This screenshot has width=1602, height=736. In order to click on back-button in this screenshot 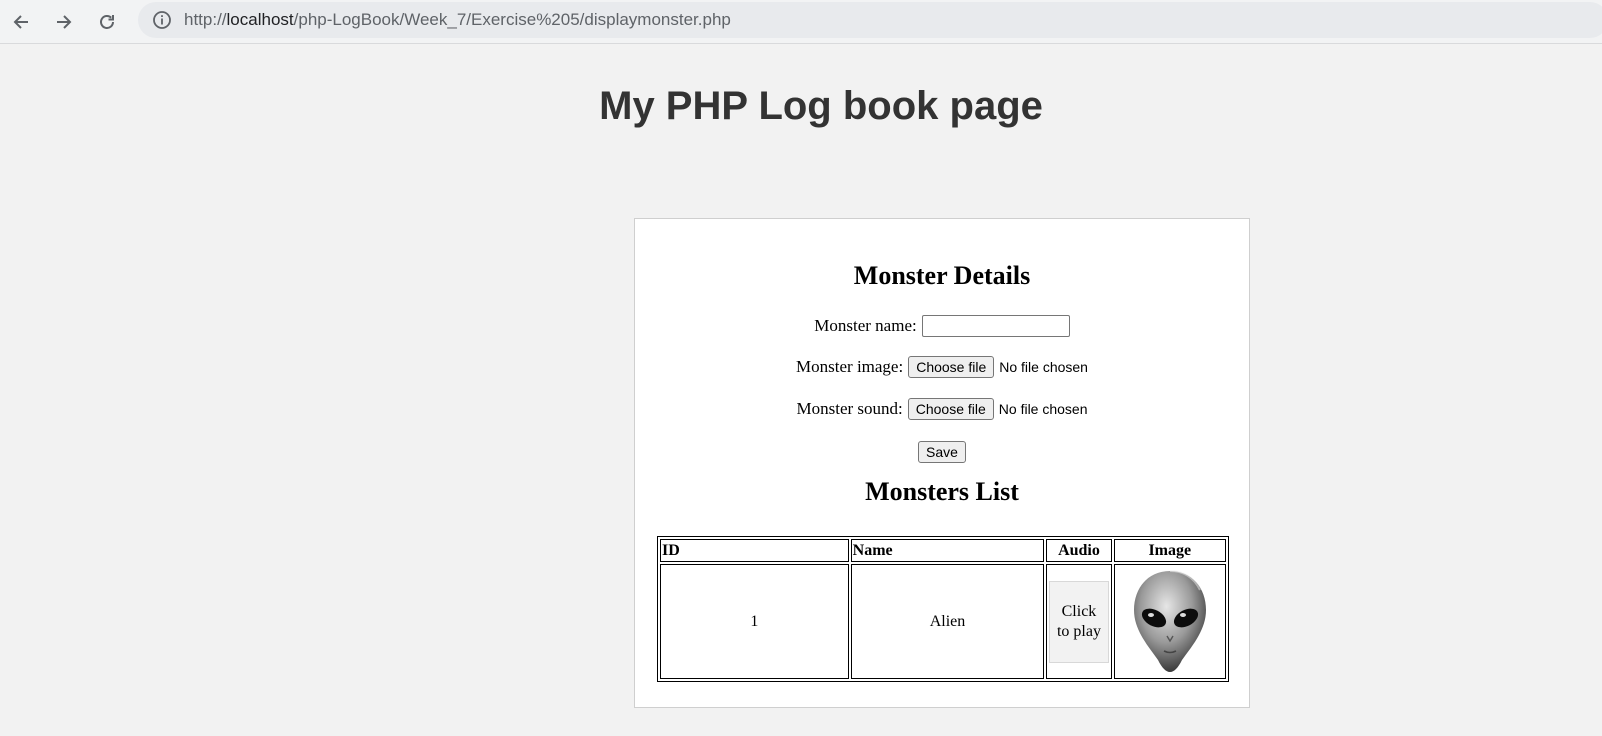, I will do `click(21, 22)`.